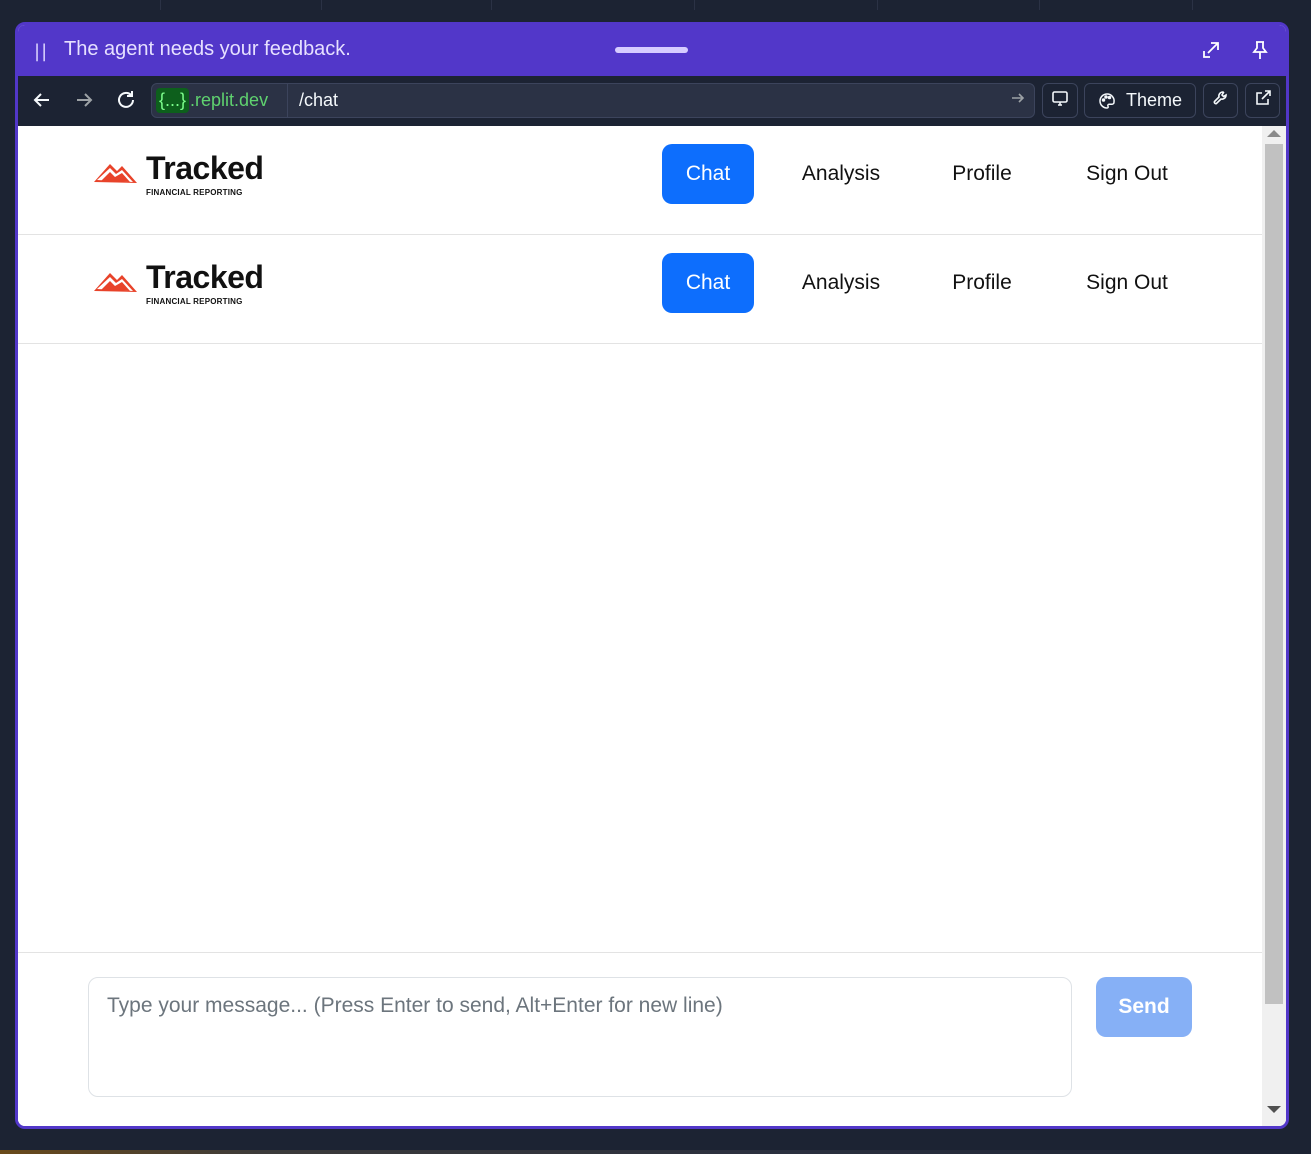 The width and height of the screenshot is (1311, 1154). I want to click on devtools-button, so click(1220, 100).